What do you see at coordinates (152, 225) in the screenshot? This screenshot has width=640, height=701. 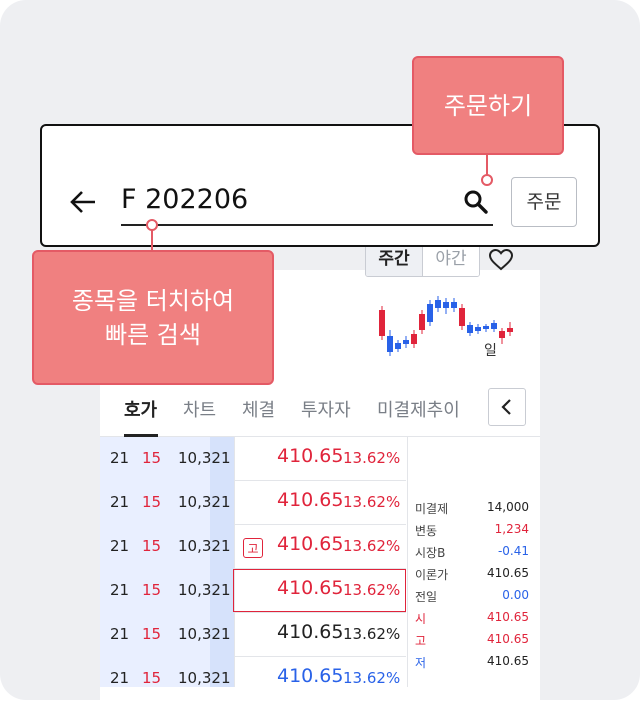 I see `callout-search-dot` at bounding box center [152, 225].